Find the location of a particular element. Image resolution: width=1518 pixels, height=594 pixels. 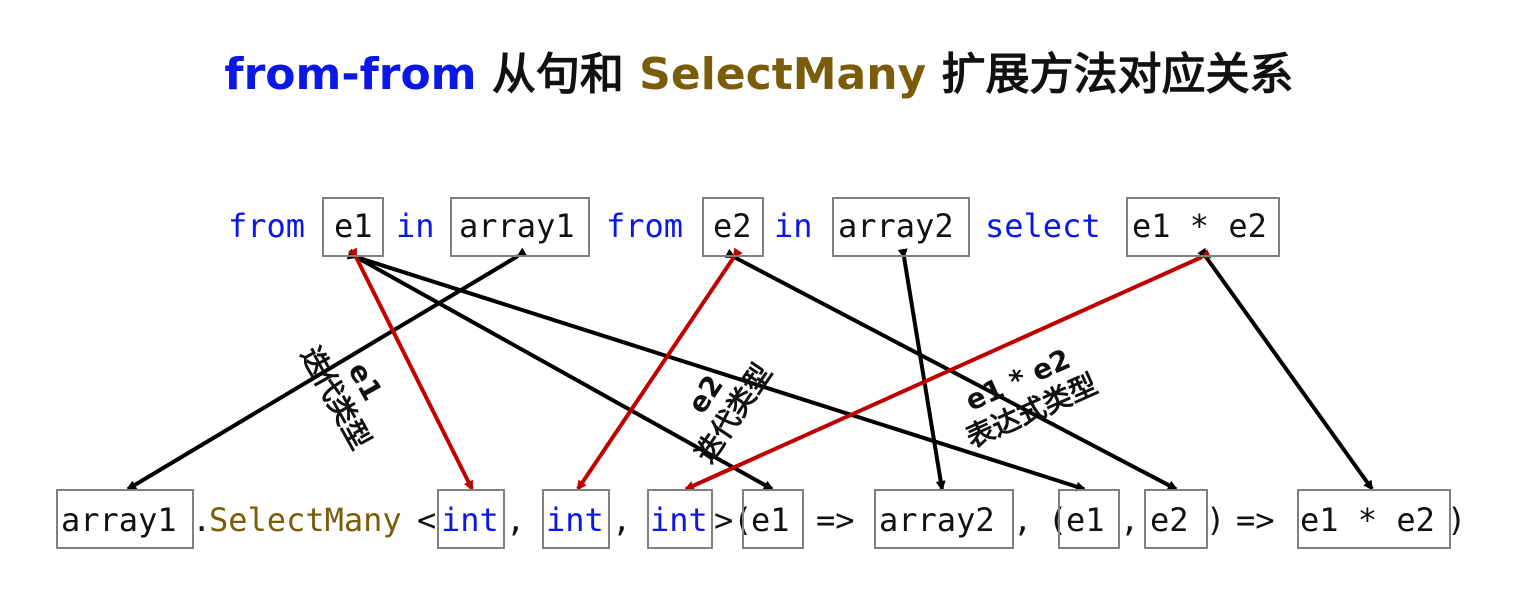

keyword-from-1: from is located at coordinates (267, 226).